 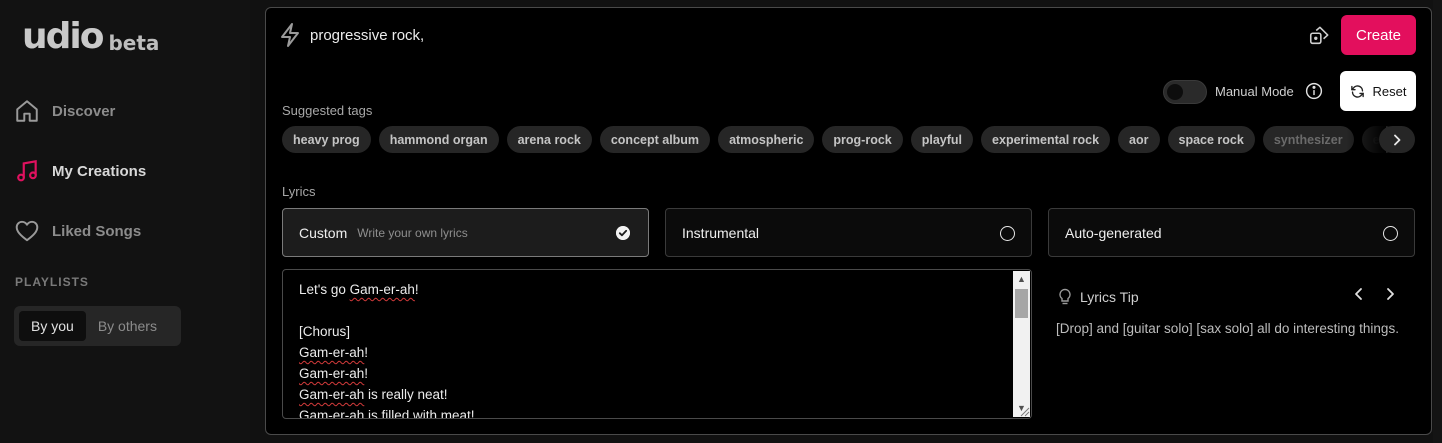 I want to click on sidebar-item-liked-songs: Liked Songs, so click(x=77, y=231).